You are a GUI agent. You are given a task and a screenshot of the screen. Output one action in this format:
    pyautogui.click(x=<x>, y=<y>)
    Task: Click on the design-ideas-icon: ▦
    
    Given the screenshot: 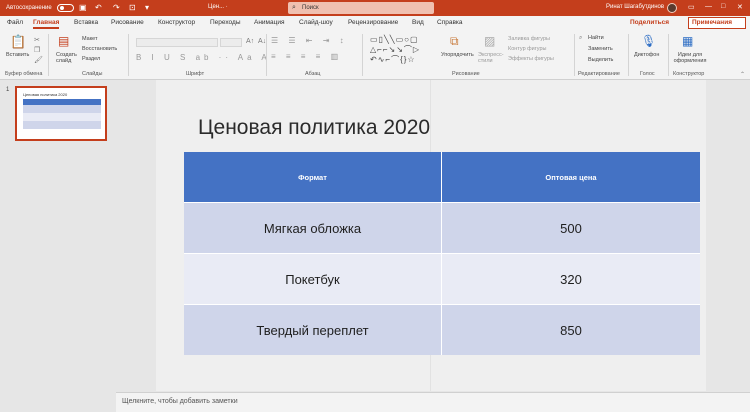 What is the action you would take?
    pyautogui.click(x=687, y=41)
    